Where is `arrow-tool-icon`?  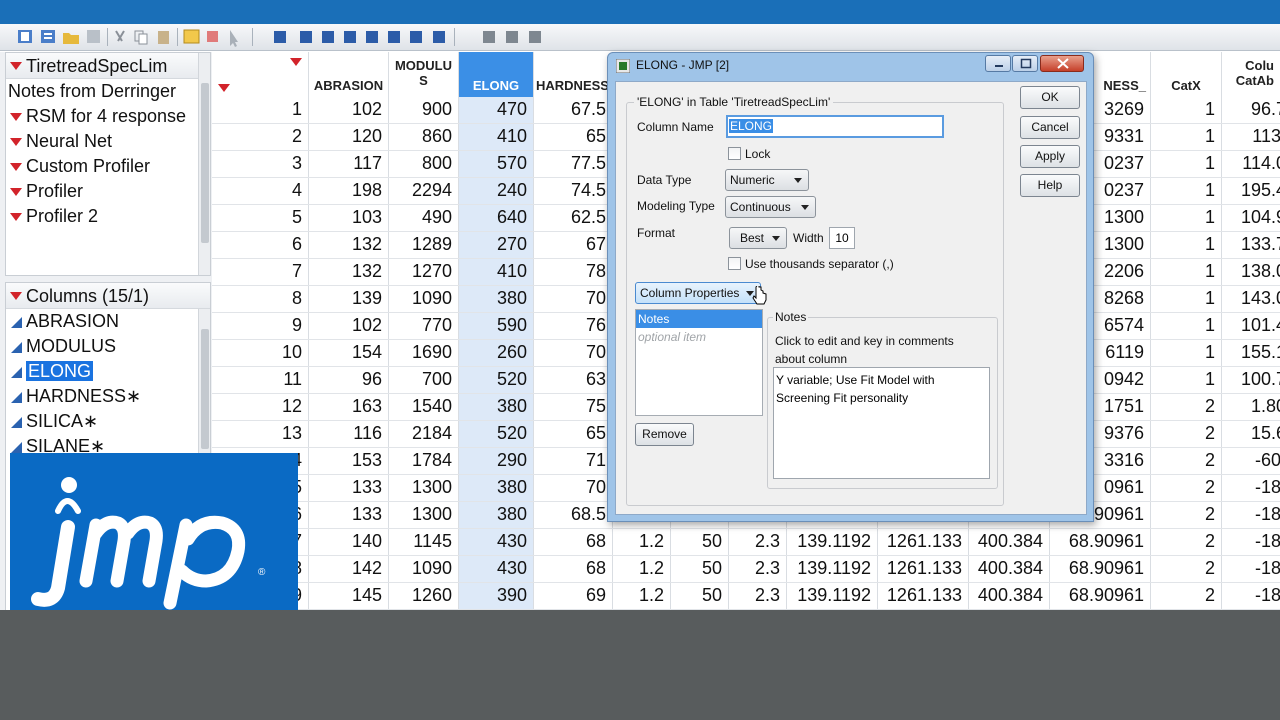 arrow-tool-icon is located at coordinates (234, 38).